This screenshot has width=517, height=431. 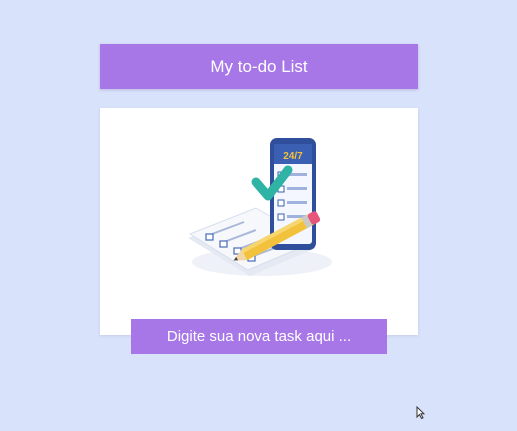 What do you see at coordinates (293, 156) in the screenshot?
I see `phone-label-text: 24/7` at bounding box center [293, 156].